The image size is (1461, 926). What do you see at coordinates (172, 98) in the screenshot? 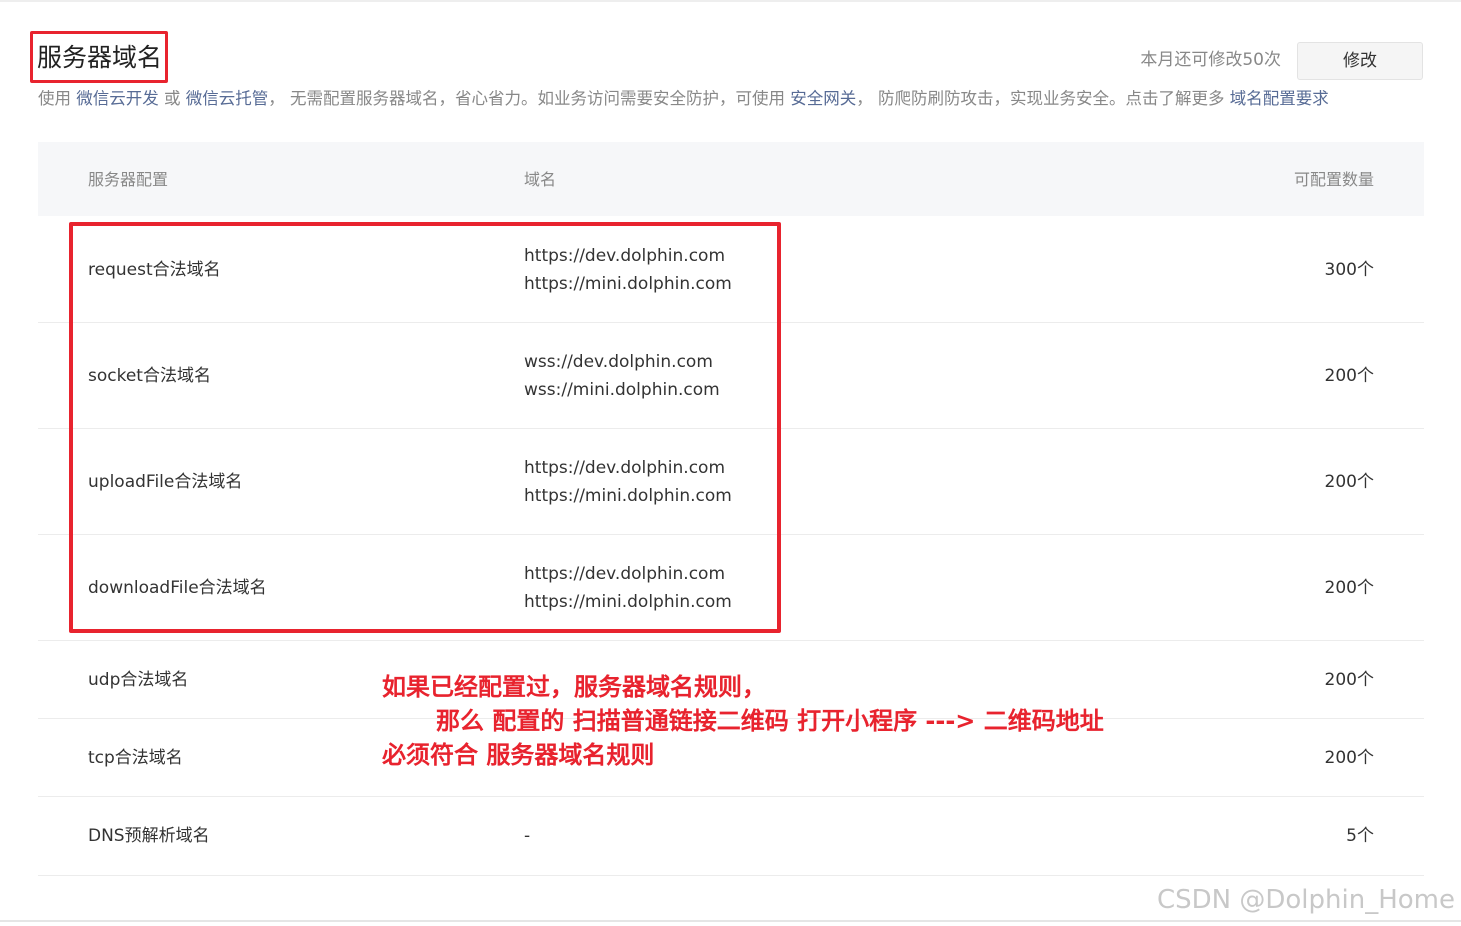
I see `description-text: 或` at bounding box center [172, 98].